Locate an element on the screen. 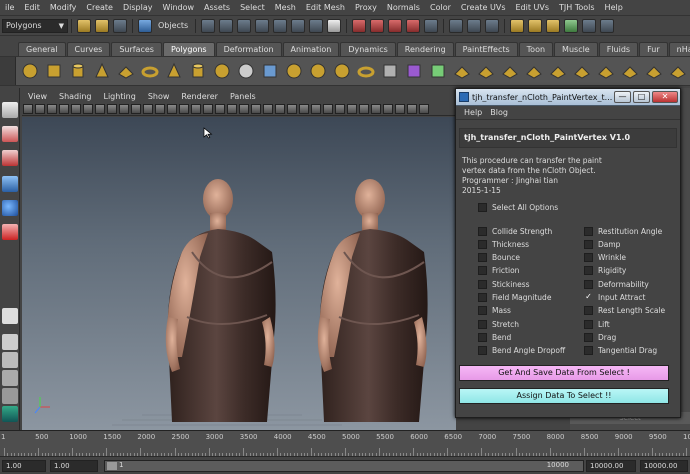 The image size is (690, 474). construction-history-icon is located at coordinates (492, 25).